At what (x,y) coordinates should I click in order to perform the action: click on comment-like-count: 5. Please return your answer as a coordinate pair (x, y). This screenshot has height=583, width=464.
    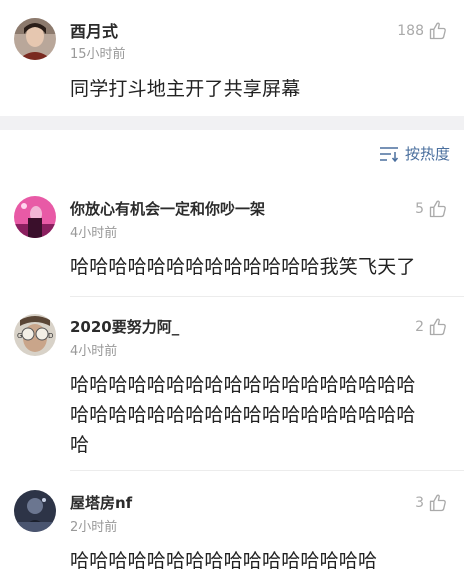
    Looking at the image, I should click on (419, 209).